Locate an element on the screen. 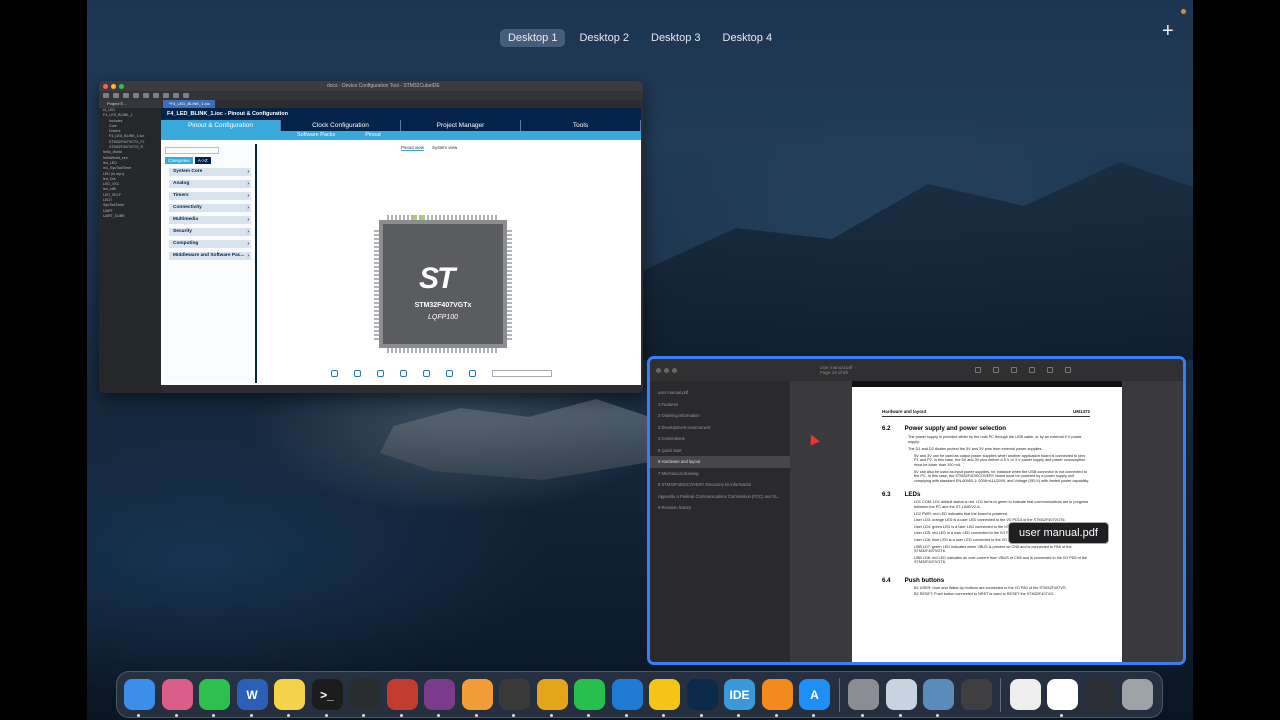 This screenshot has height=720, width=1280. tab-system-view: System view is located at coordinates (444, 148).